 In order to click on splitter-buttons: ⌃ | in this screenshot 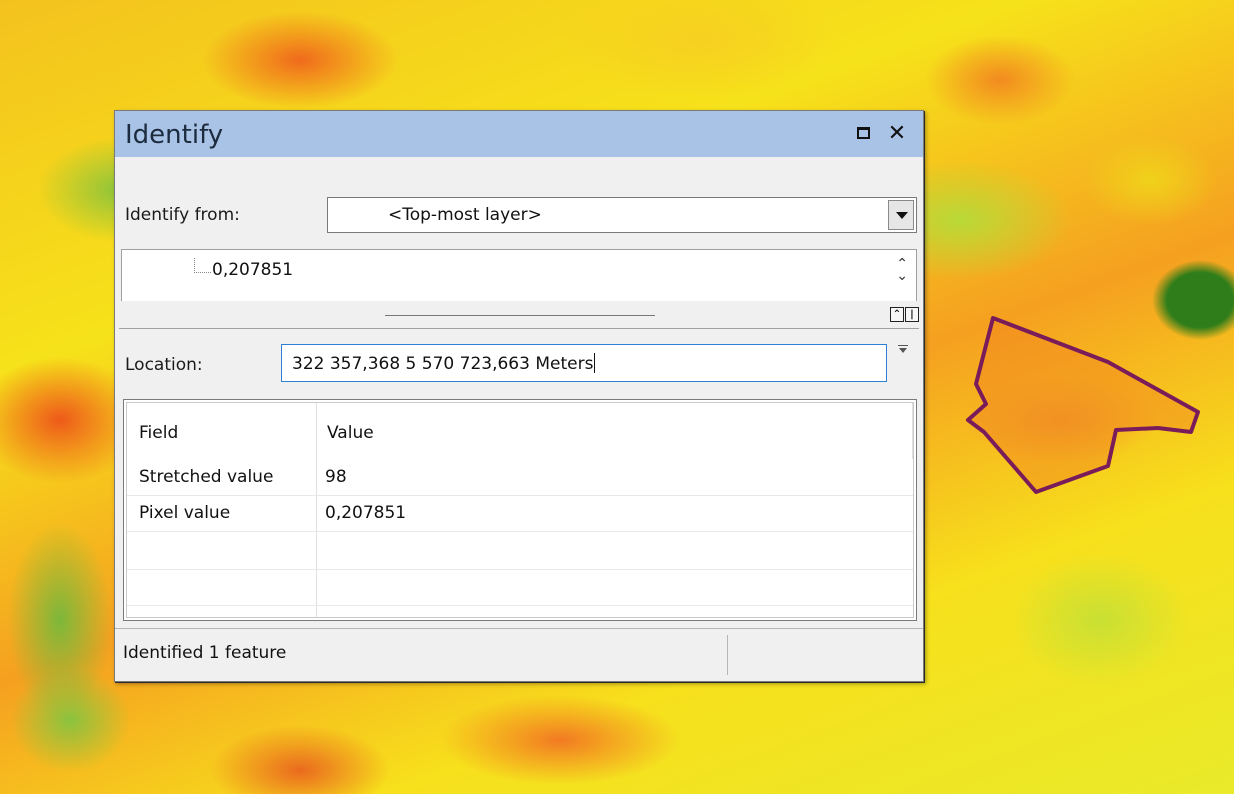, I will do `click(904, 314)`.